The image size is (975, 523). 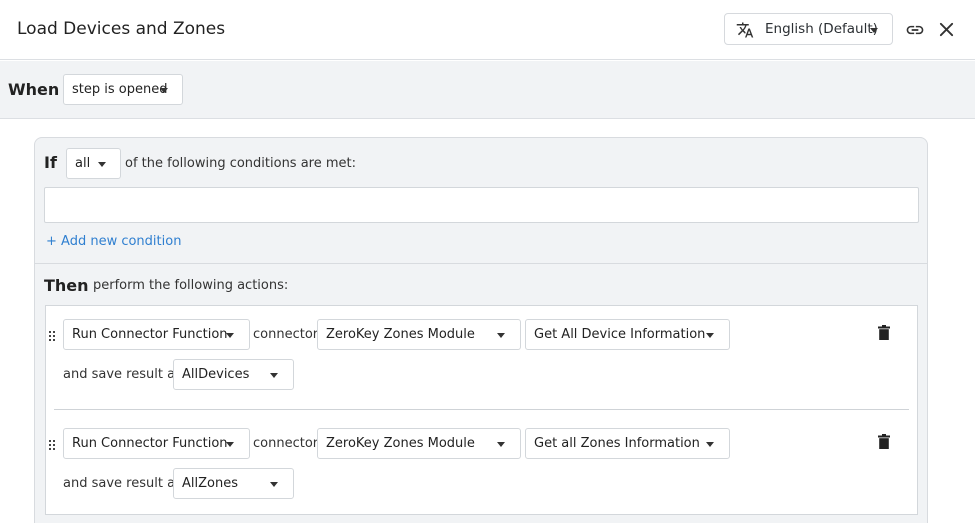 I want to click on language-label: English (Default), so click(x=821, y=29).